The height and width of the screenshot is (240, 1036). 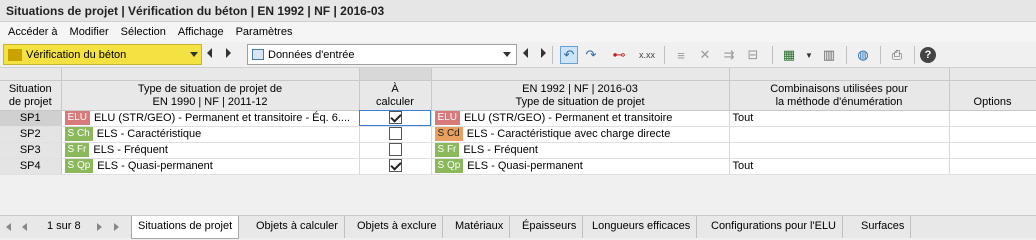 What do you see at coordinates (863, 55) in the screenshot?
I see `globe-icon: ◍` at bounding box center [863, 55].